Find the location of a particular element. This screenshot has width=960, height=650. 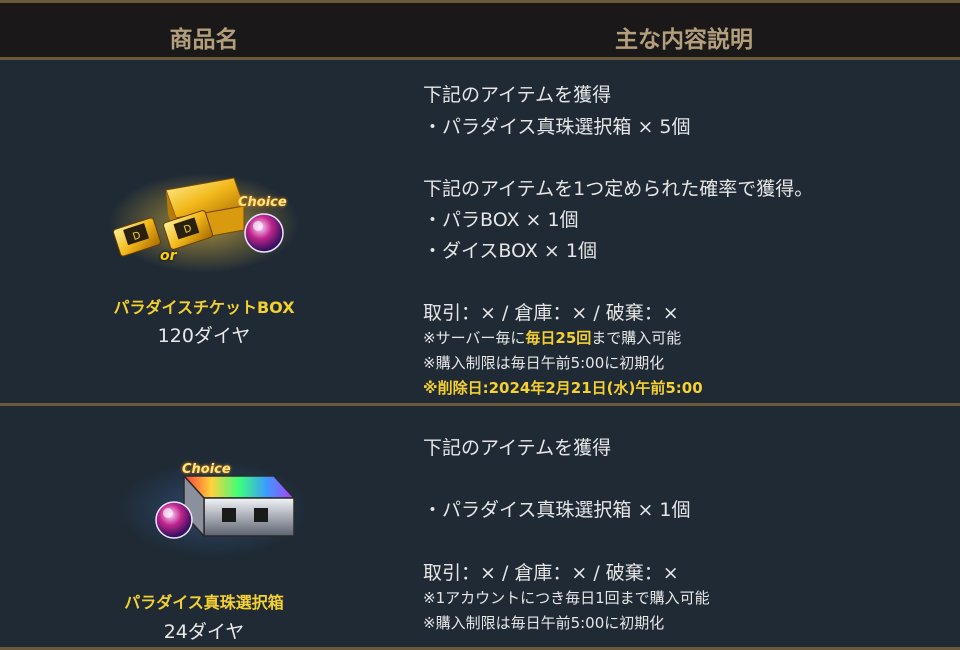

desc-line: ・パラBOX × 1個 is located at coordinates (501, 220).